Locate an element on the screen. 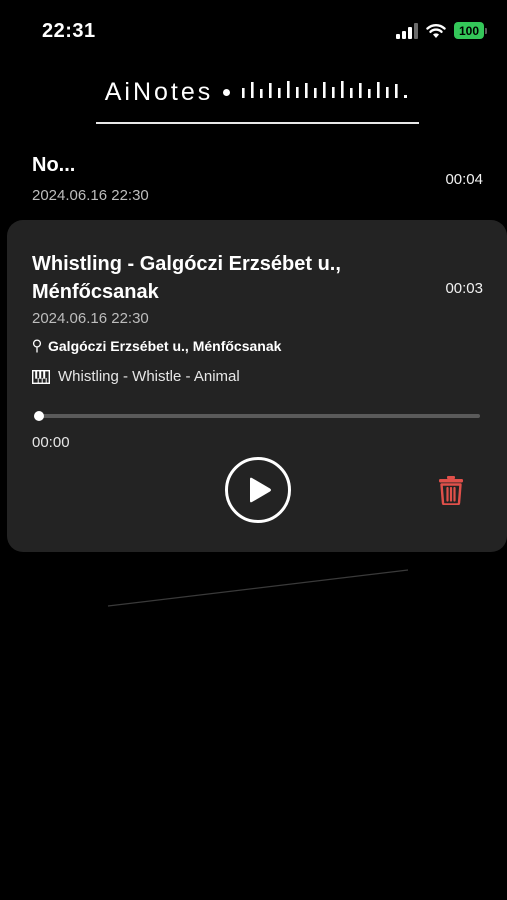  note-tags: Whistling - Whistle - Animal is located at coordinates (136, 376).